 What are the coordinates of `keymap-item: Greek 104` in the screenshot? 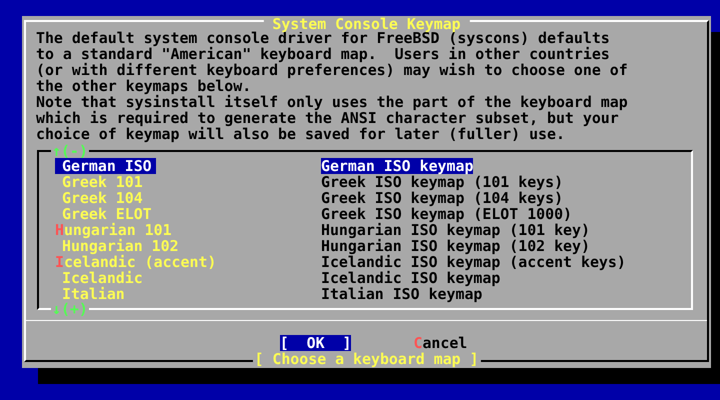 It's located at (101, 198).